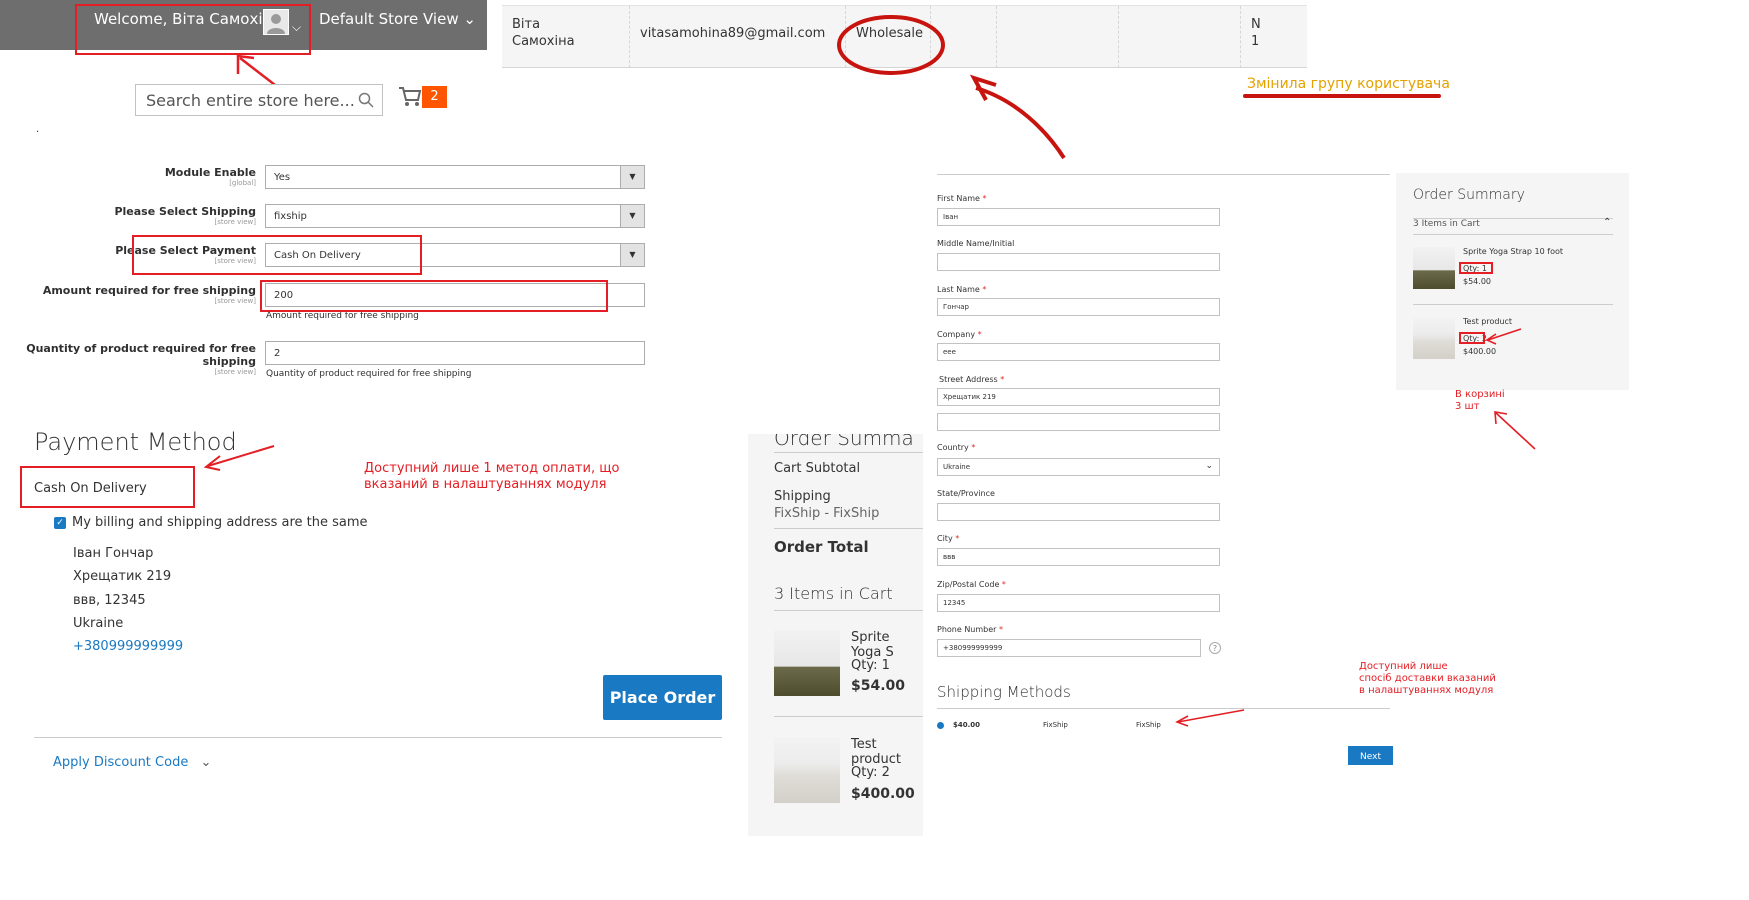 This screenshot has width=1749, height=900. Describe the element at coordinates (210, 176) in the screenshot. I see `config-label-module-enable: Module Enable [global]` at that location.